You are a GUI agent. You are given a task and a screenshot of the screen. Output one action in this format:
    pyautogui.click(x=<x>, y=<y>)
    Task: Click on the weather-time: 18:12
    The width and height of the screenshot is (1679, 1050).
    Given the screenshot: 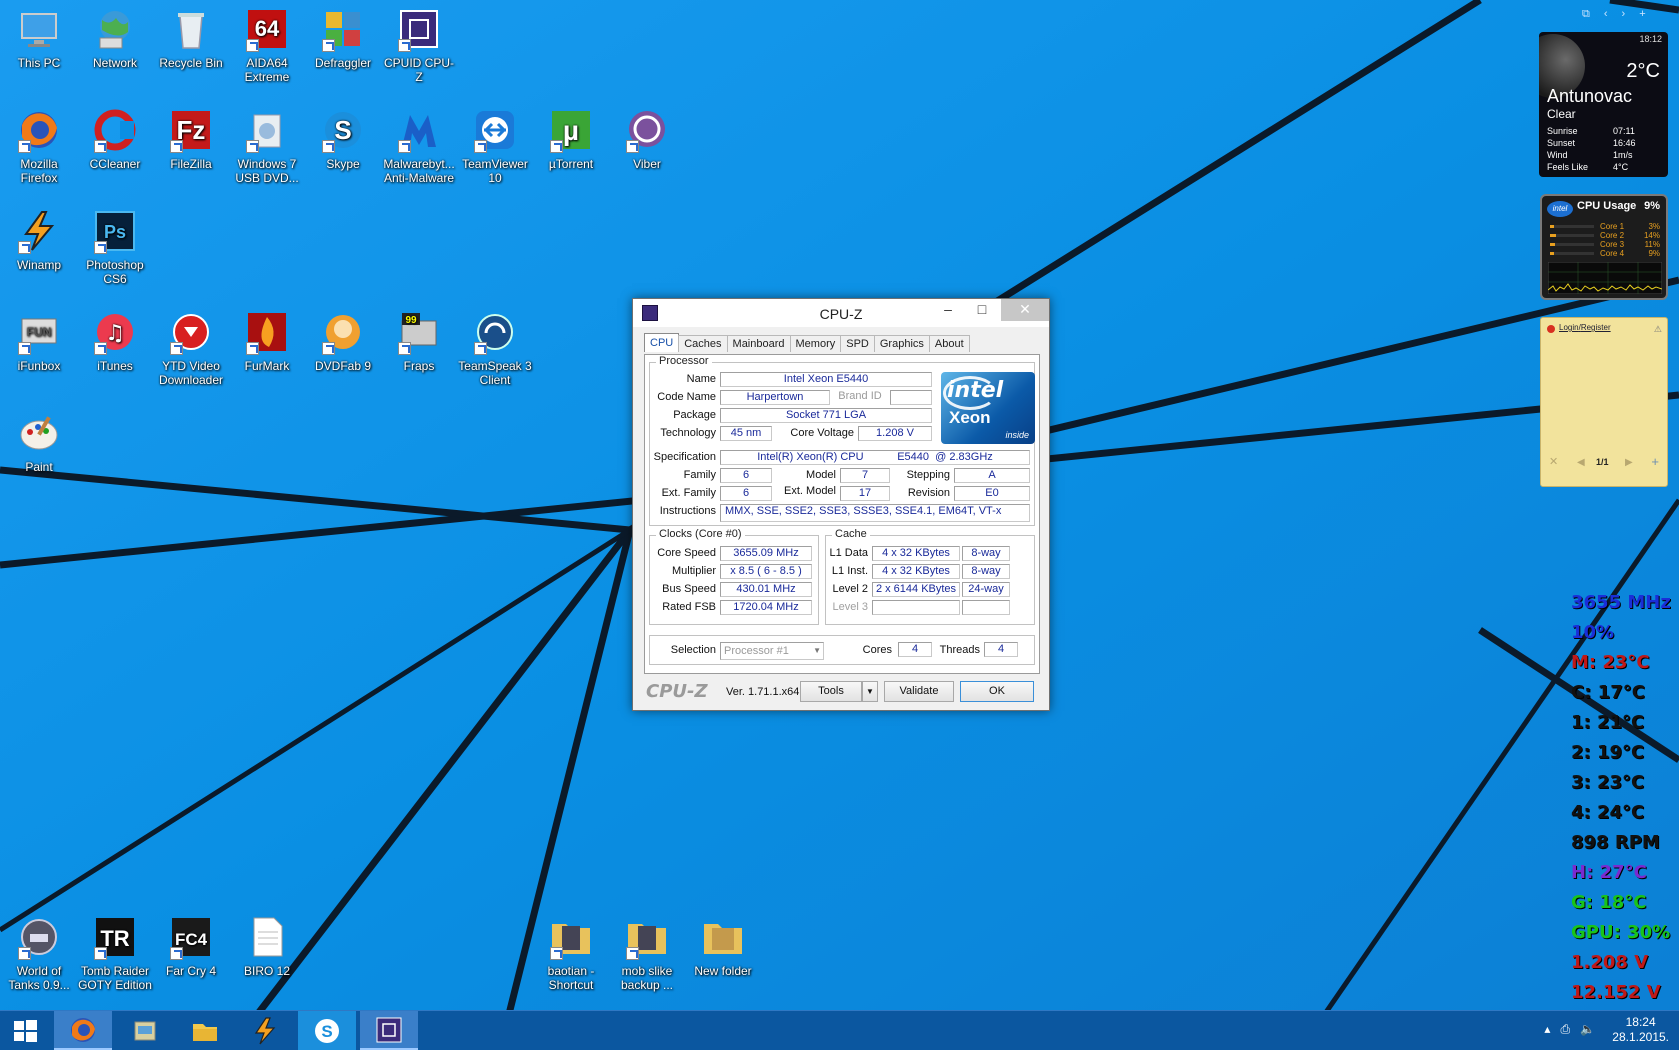 What is the action you would take?
    pyautogui.click(x=1650, y=39)
    